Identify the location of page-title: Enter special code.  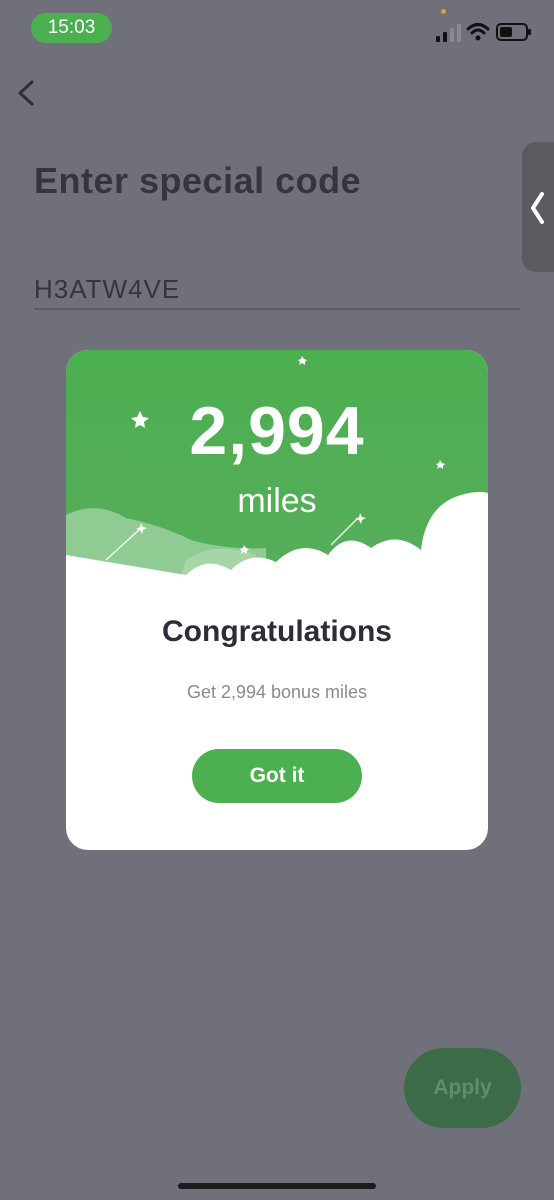
(198, 180).